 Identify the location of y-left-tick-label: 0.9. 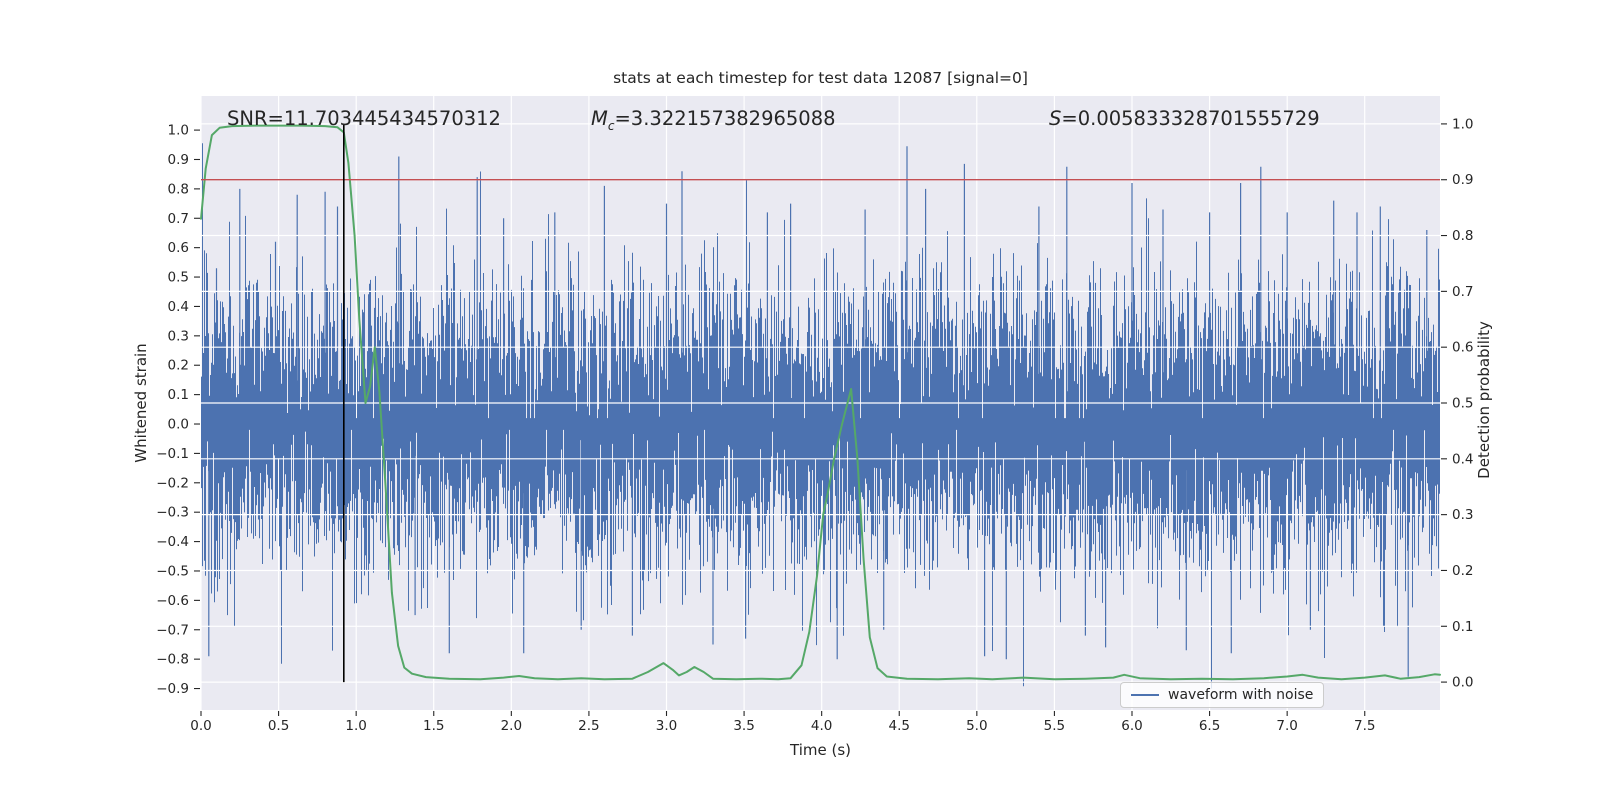
(178, 160).